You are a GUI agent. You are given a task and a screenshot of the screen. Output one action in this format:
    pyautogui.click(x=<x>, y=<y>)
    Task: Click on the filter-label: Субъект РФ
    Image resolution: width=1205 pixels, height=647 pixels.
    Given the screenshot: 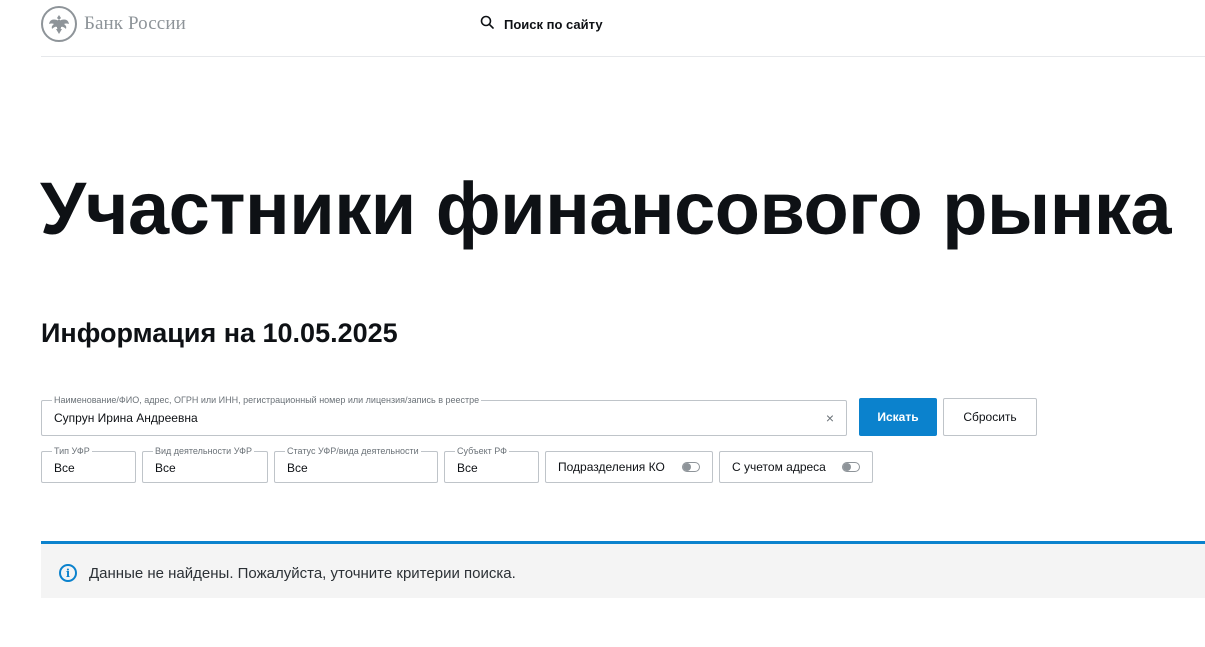 What is the action you would take?
    pyautogui.click(x=482, y=451)
    